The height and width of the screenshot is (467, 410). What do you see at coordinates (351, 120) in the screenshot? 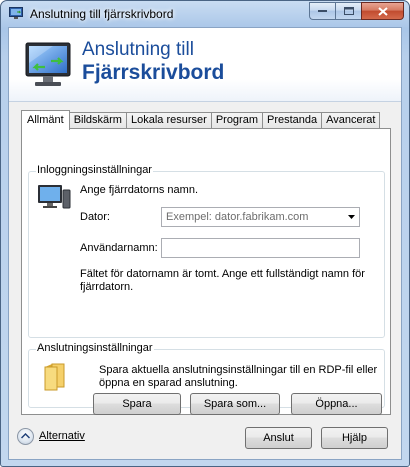
I see `tab-advanced: Avancerat` at bounding box center [351, 120].